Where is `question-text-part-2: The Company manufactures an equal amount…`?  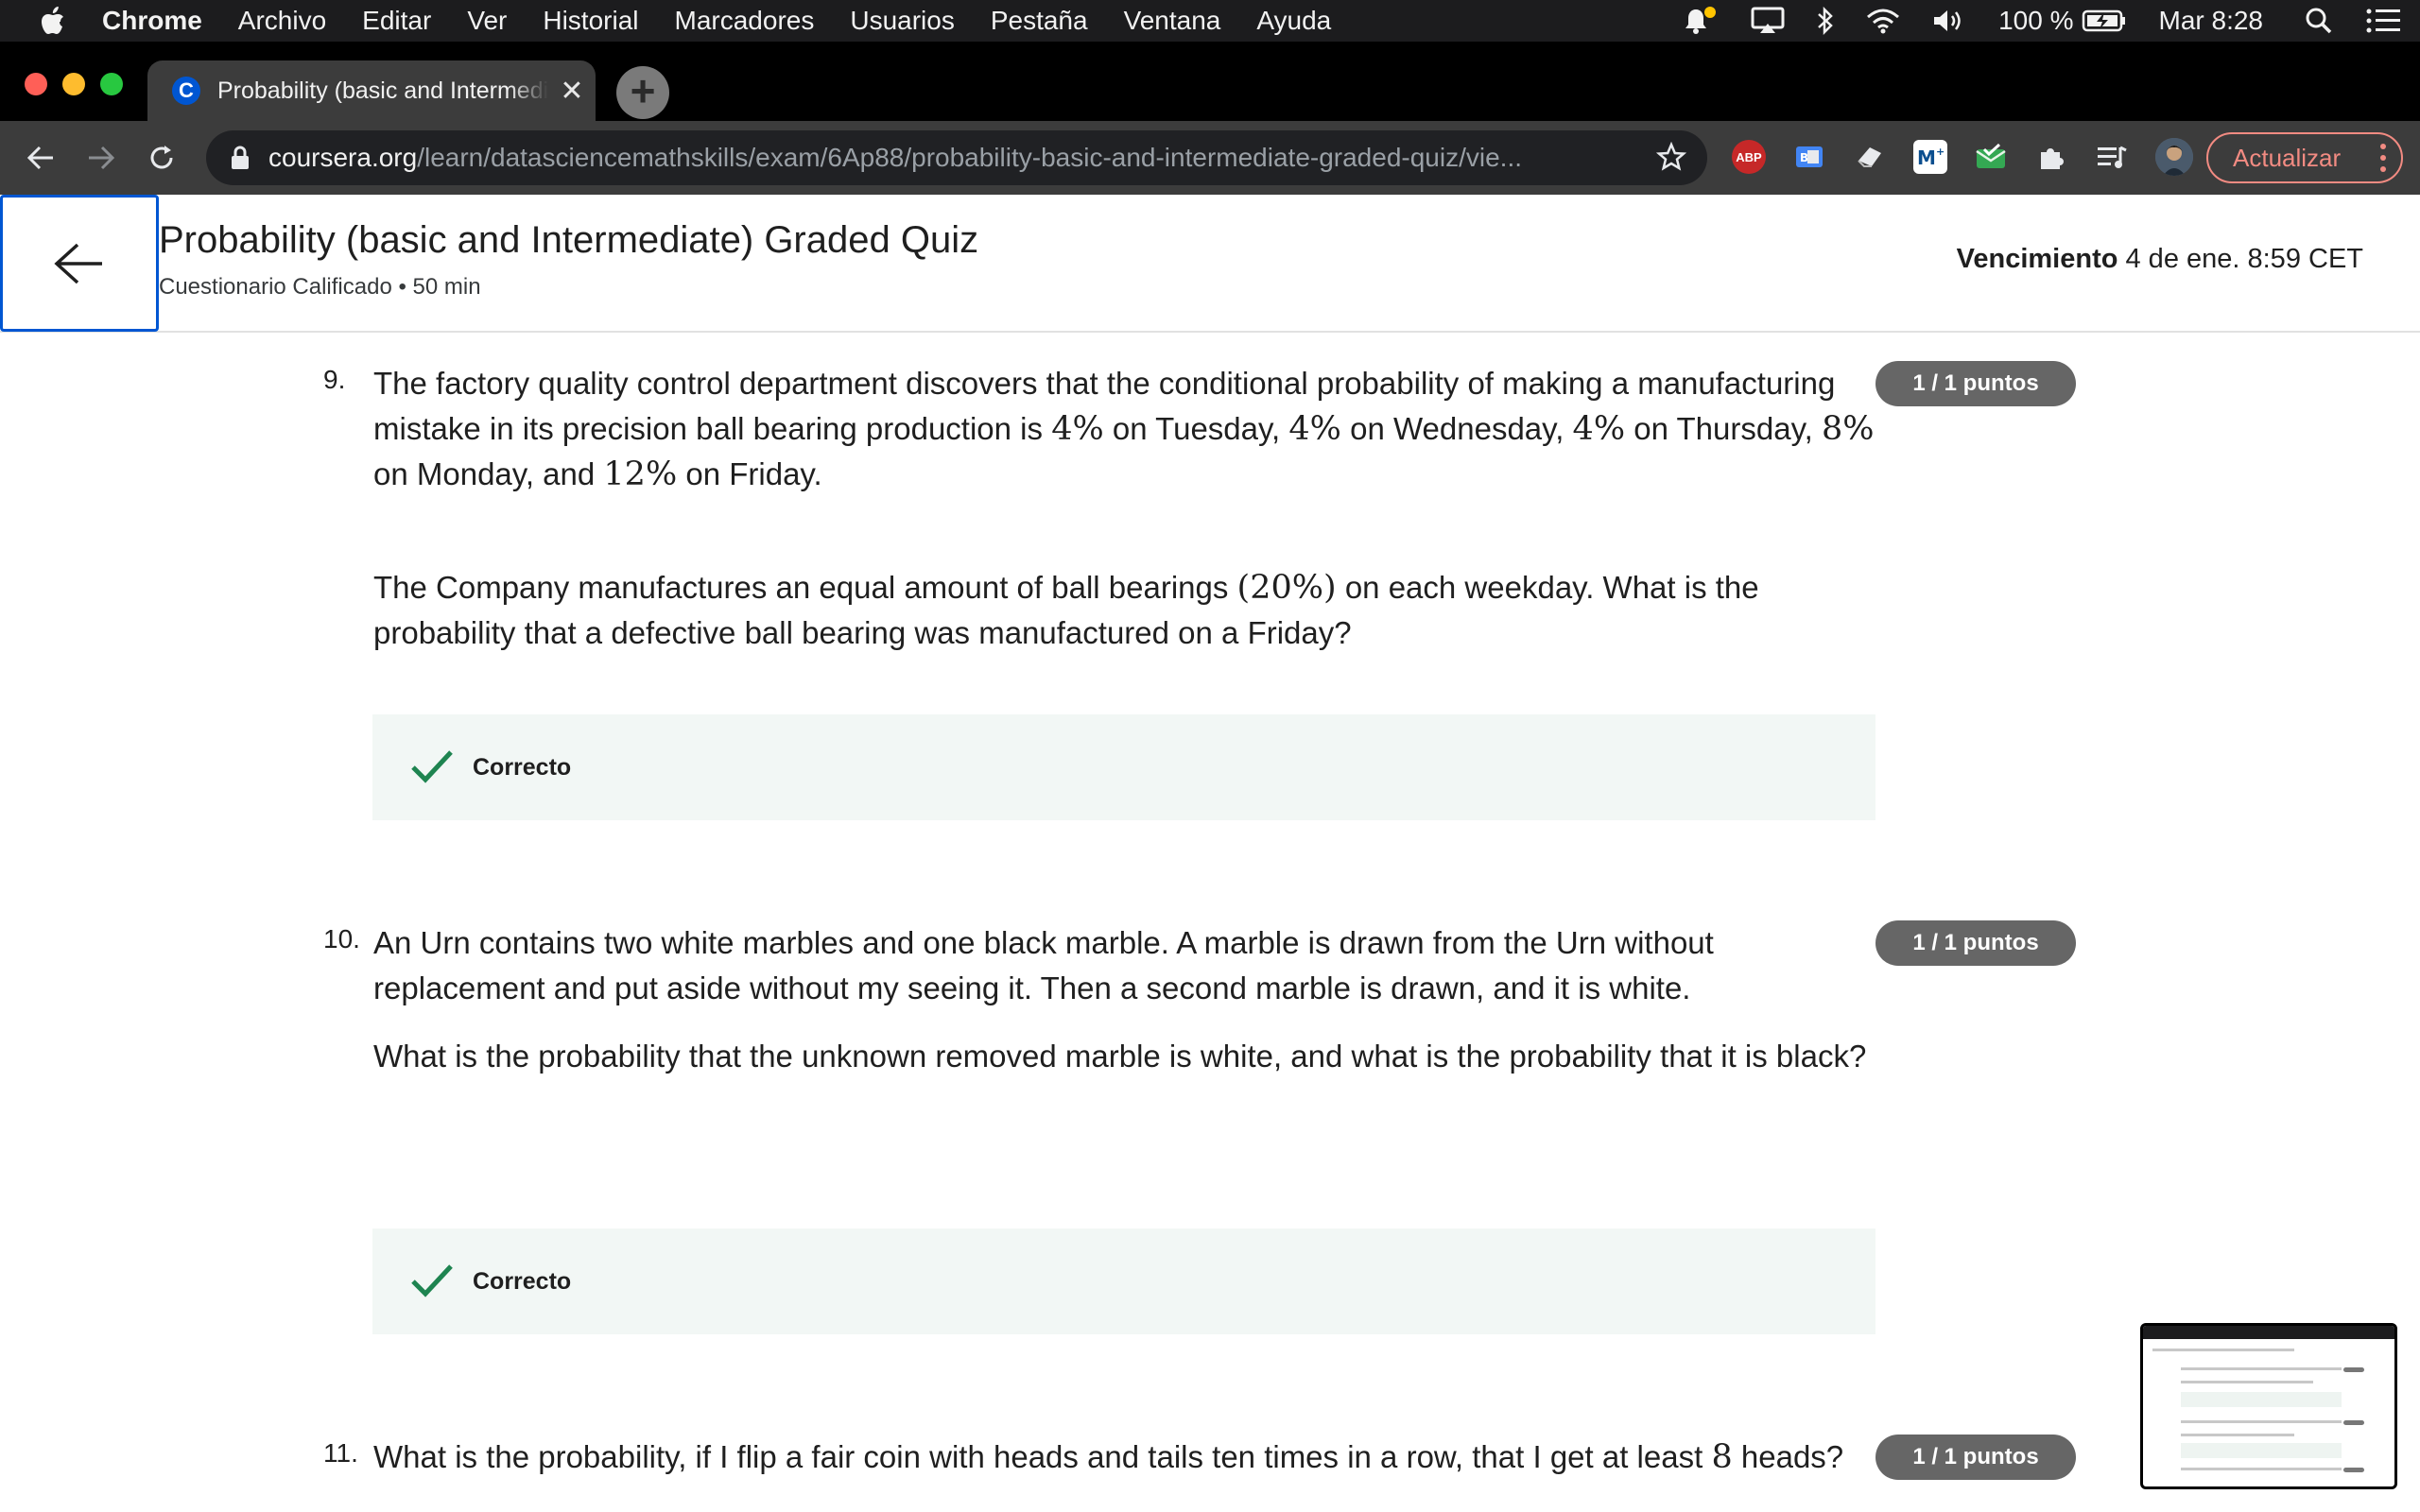 question-text-part-2: The Company manufactures an equal amount… is located at coordinates (1066, 609).